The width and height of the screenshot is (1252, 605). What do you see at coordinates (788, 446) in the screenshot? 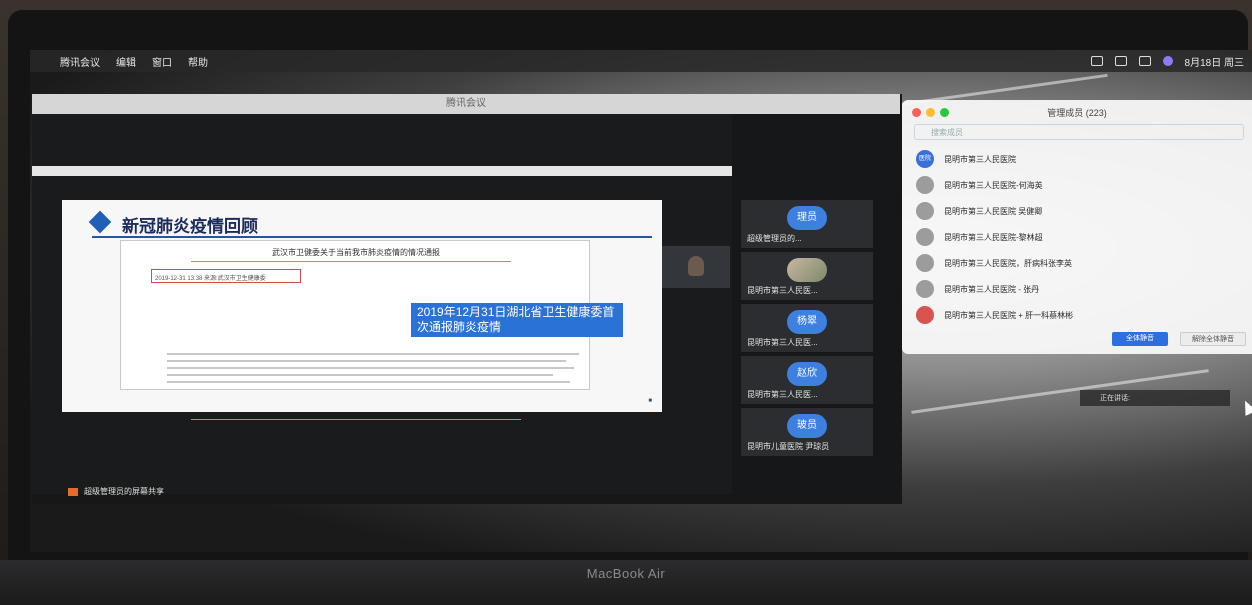
I see `participant-name: 昆明市儿童医院 尹琼员` at bounding box center [788, 446].